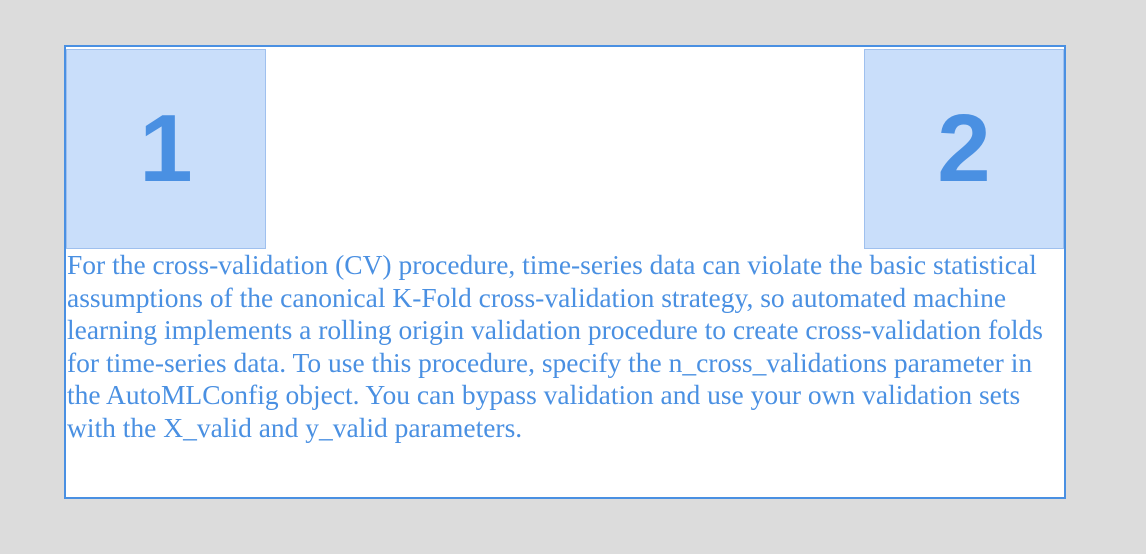 This screenshot has width=1146, height=554. I want to click on box-2-label: 2, so click(964, 148).